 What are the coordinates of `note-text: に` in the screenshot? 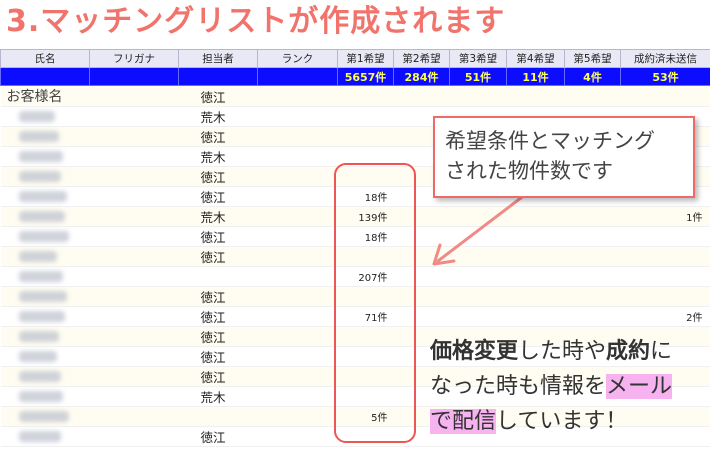 It's located at (661, 351).